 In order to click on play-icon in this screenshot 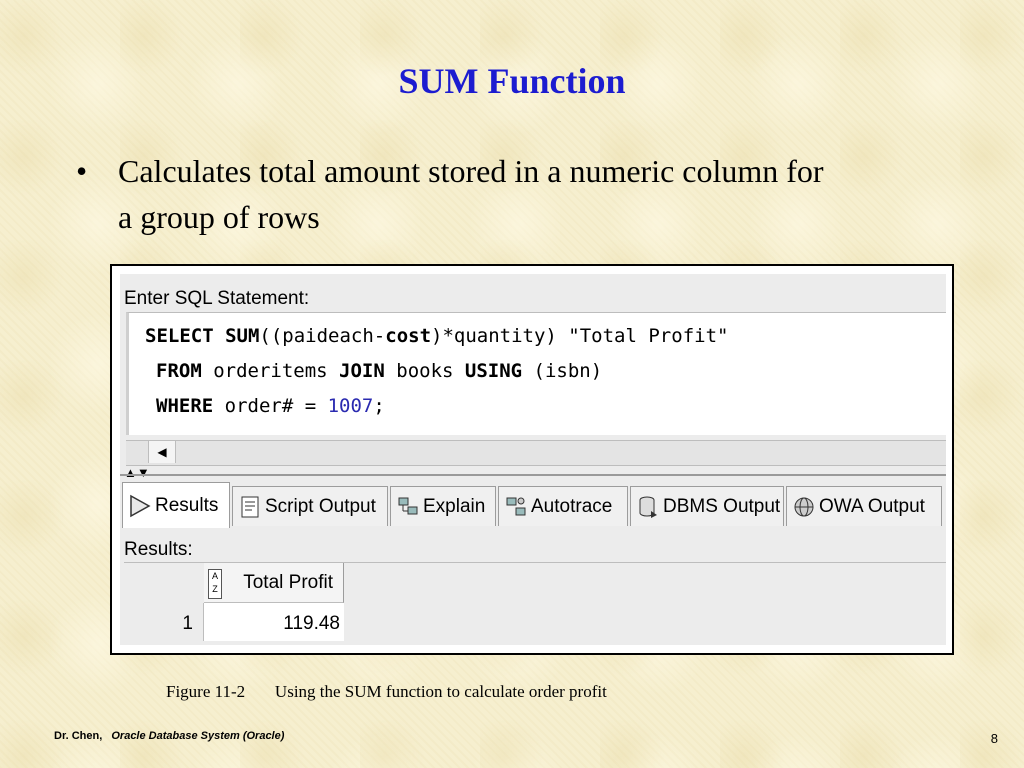, I will do `click(140, 506)`.